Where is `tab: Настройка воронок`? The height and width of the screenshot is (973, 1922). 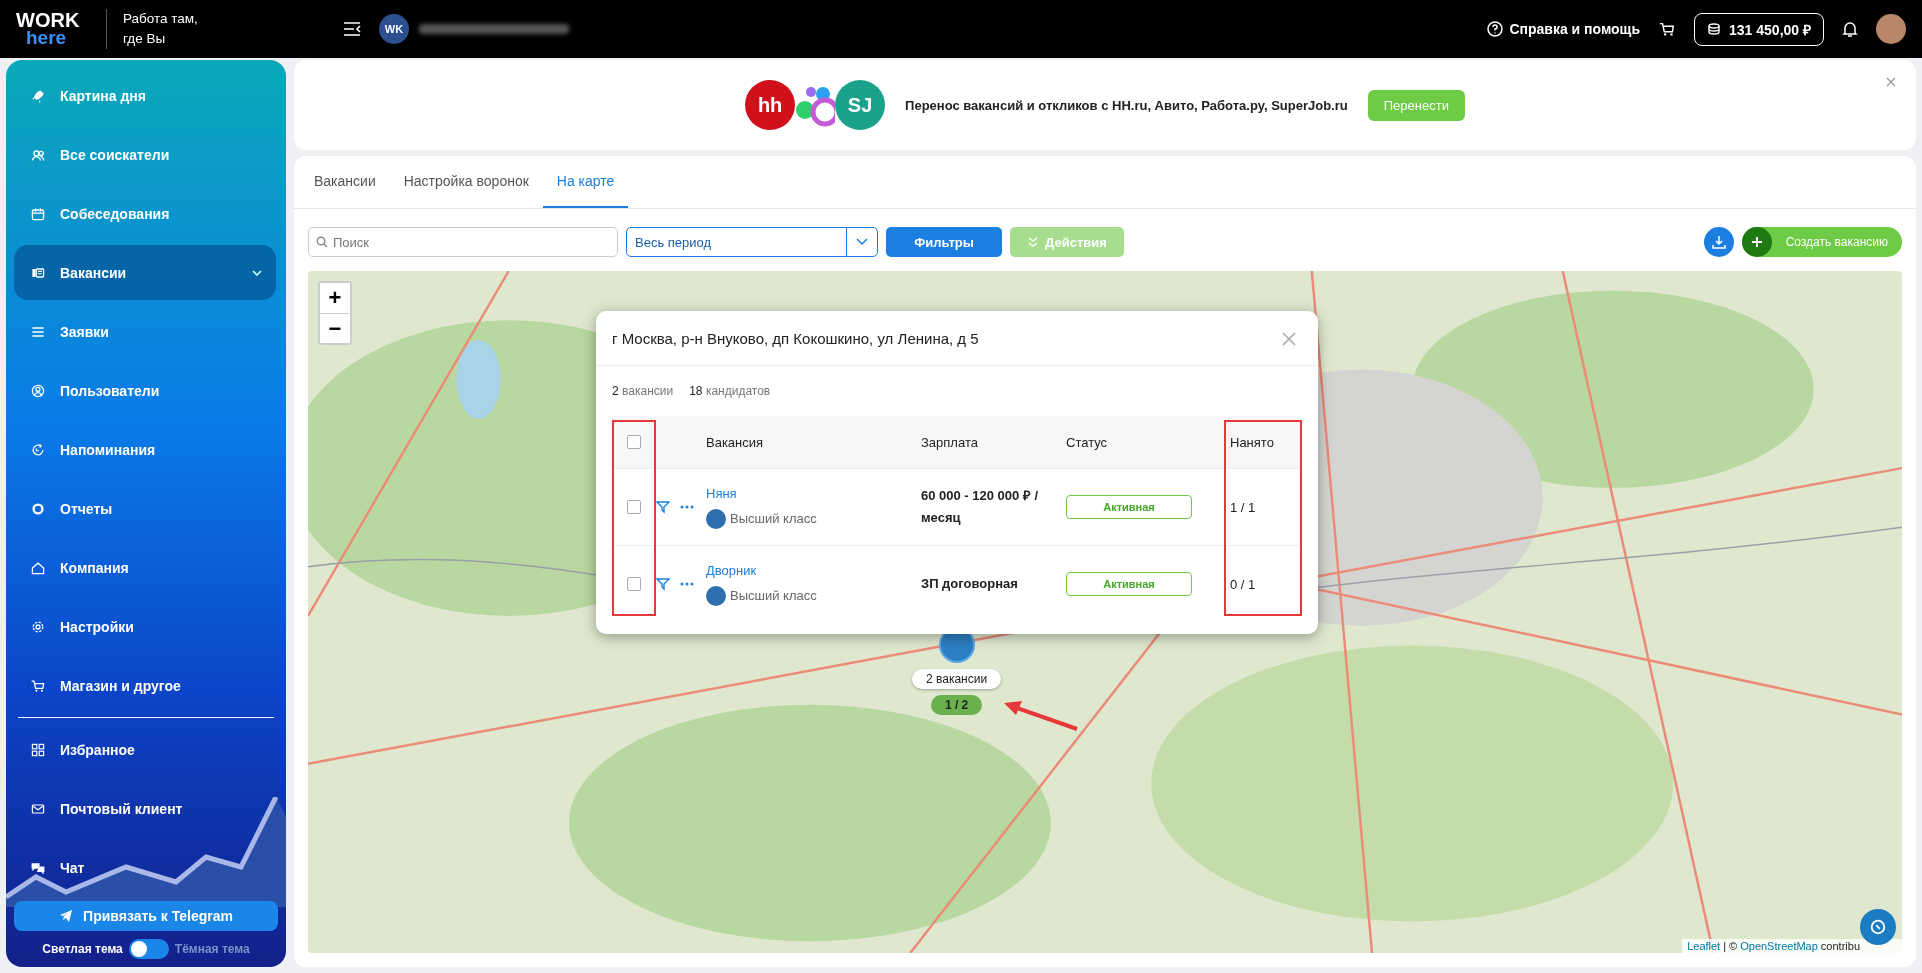
tab: Настройка воронок is located at coordinates (466, 182).